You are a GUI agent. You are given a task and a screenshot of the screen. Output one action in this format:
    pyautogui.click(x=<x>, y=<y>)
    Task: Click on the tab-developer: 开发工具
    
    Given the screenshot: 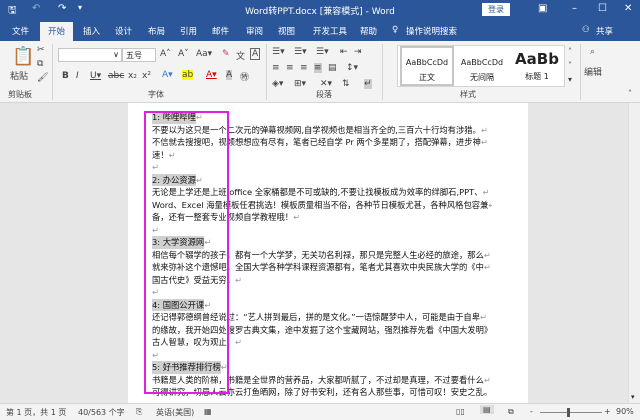 What is the action you would take?
    pyautogui.click(x=330, y=31)
    